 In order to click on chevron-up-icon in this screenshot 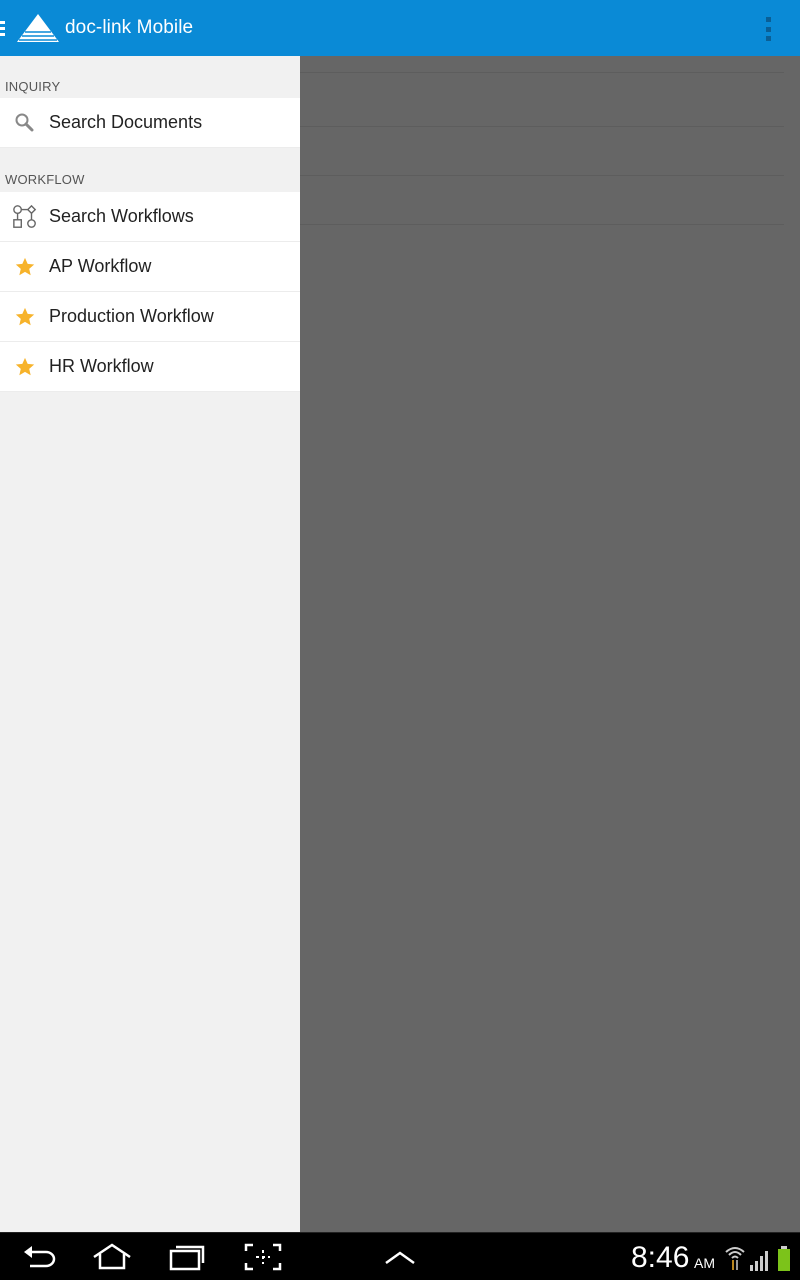, I will do `click(400, 1257)`.